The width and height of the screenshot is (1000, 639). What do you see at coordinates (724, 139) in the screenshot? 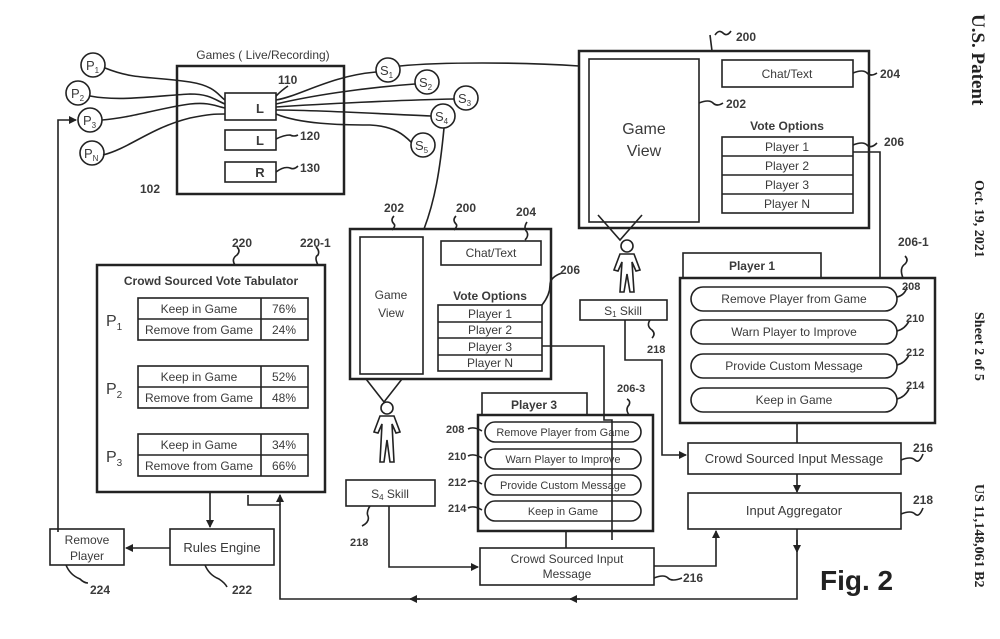
I see `spectator-view-top` at bounding box center [724, 139].